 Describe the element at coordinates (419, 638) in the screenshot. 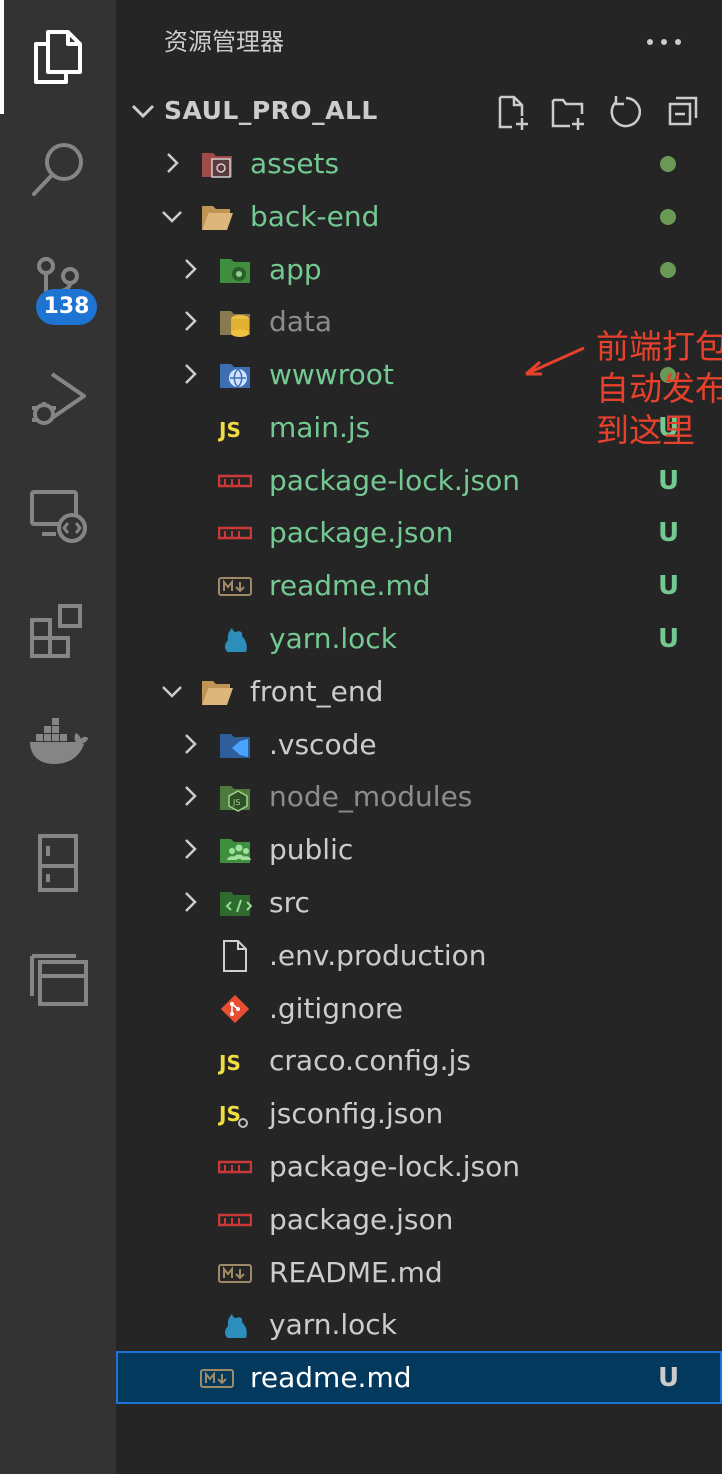

I see `tree-item-yarn-lock: yarn.lock U` at that location.